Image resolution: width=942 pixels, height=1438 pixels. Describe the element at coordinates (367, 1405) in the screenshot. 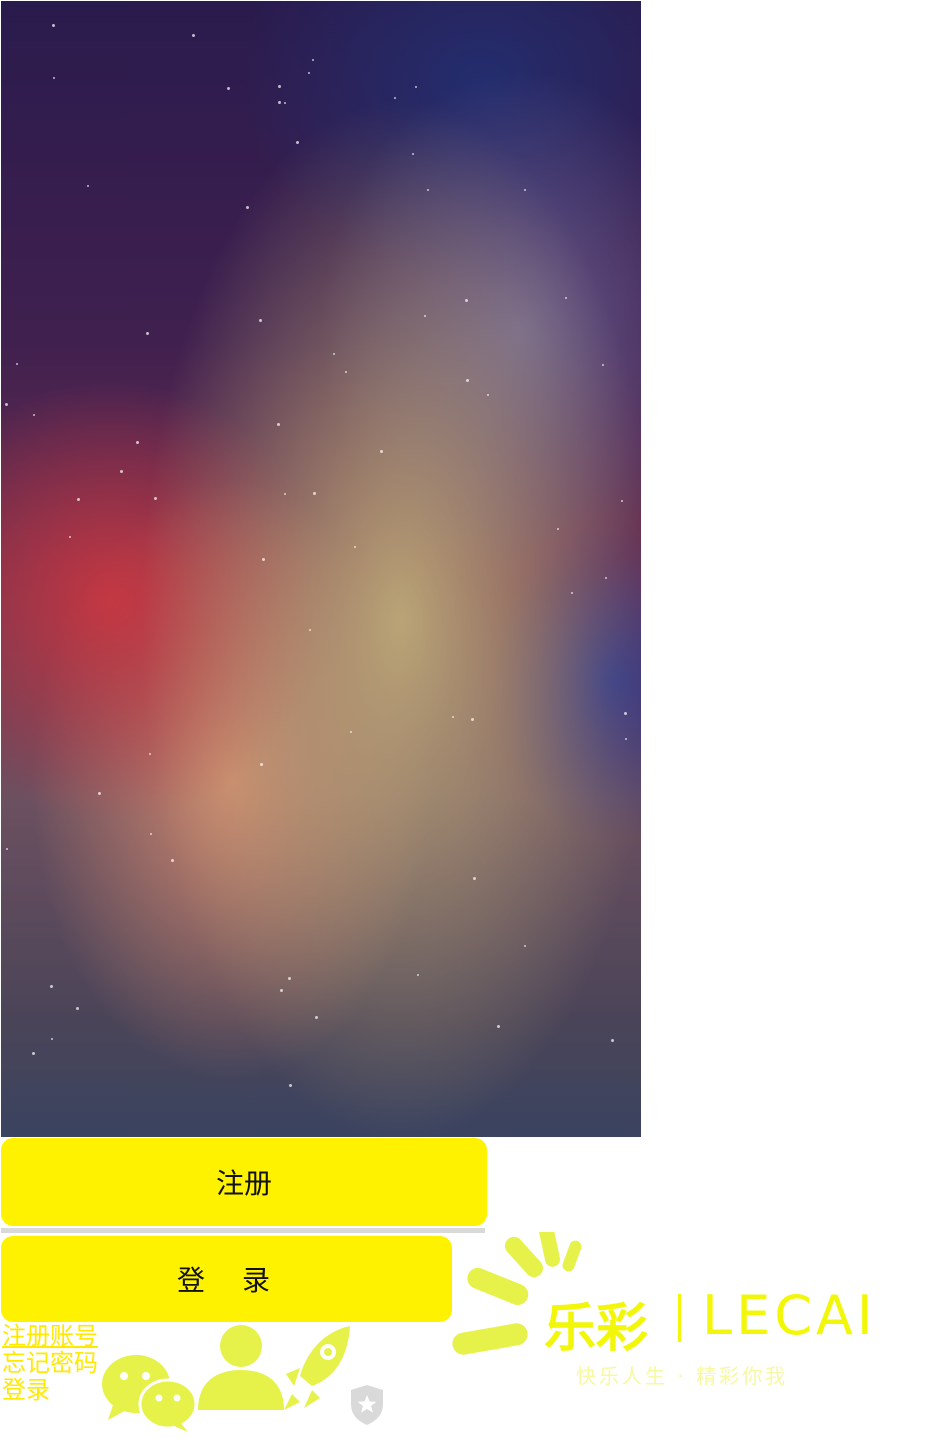

I see `shield-star-icon` at that location.